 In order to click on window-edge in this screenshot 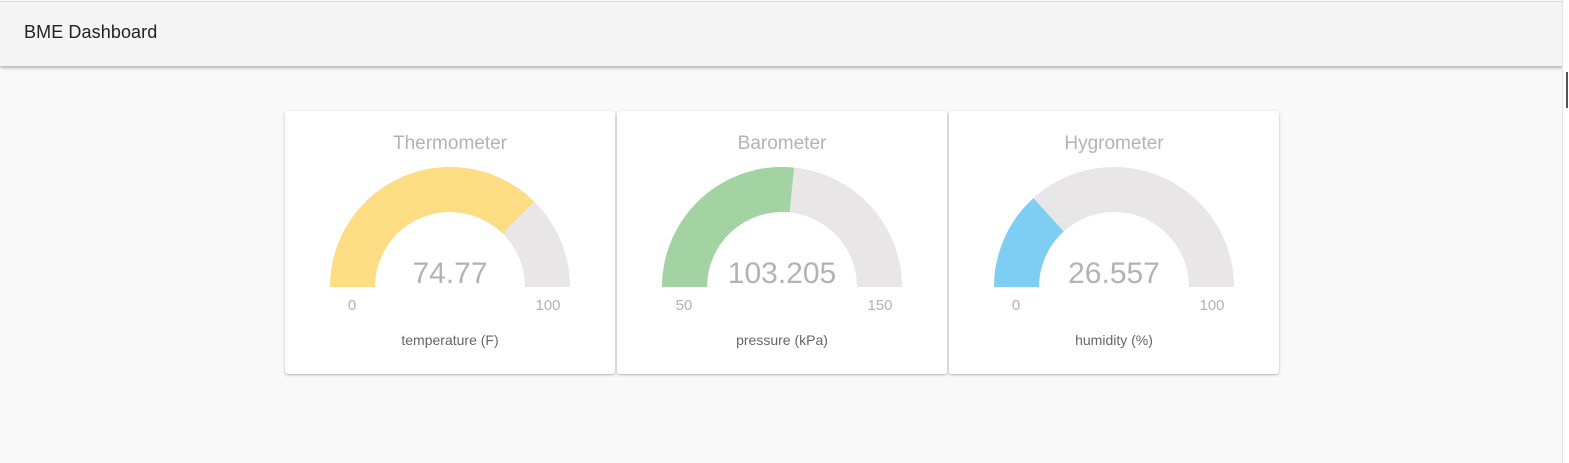, I will do `click(1565, 231)`.